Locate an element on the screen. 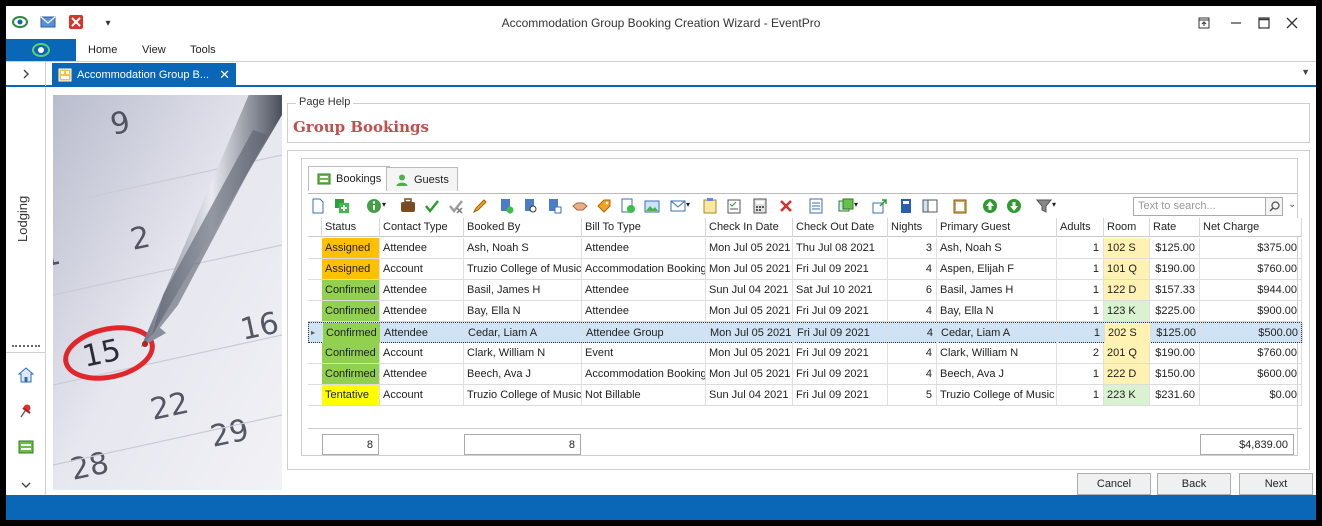 Image resolution: width=1322 pixels, height=526 pixels. info-icon is located at coordinates (374, 206).